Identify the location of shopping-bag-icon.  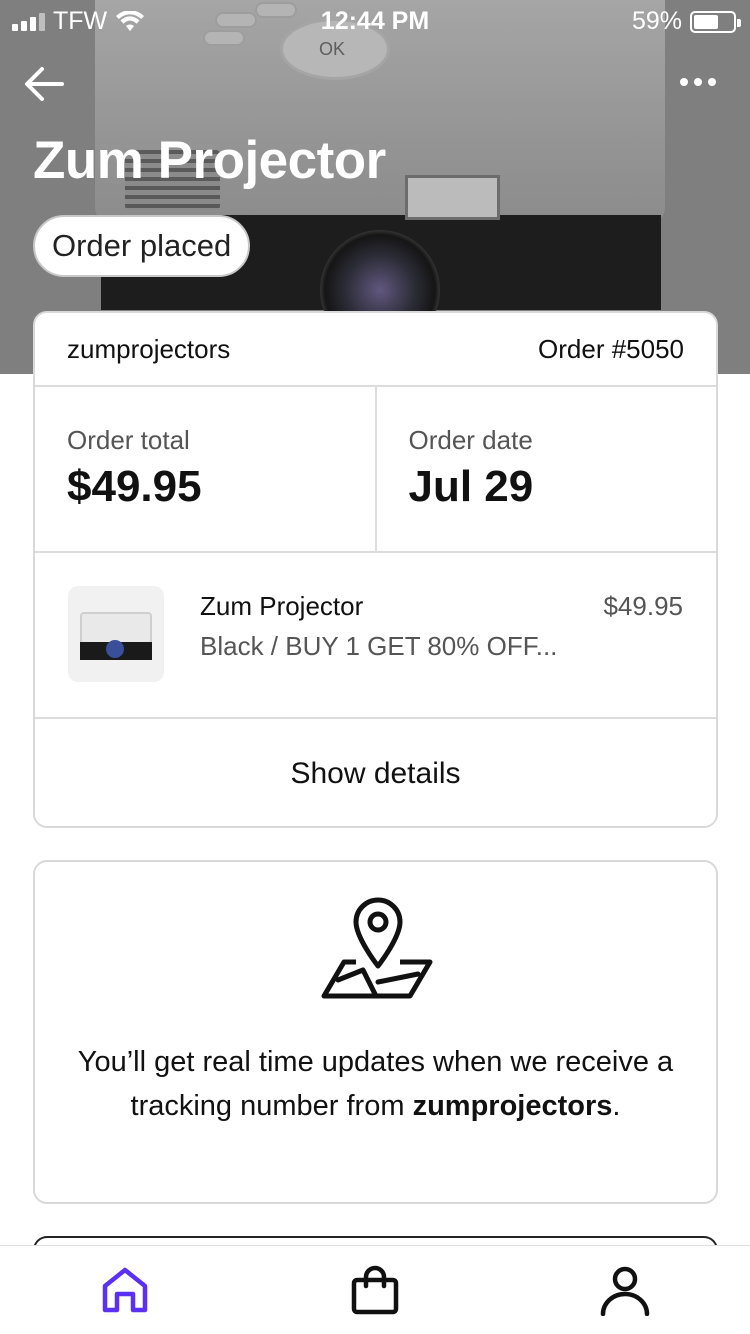
(375, 1290).